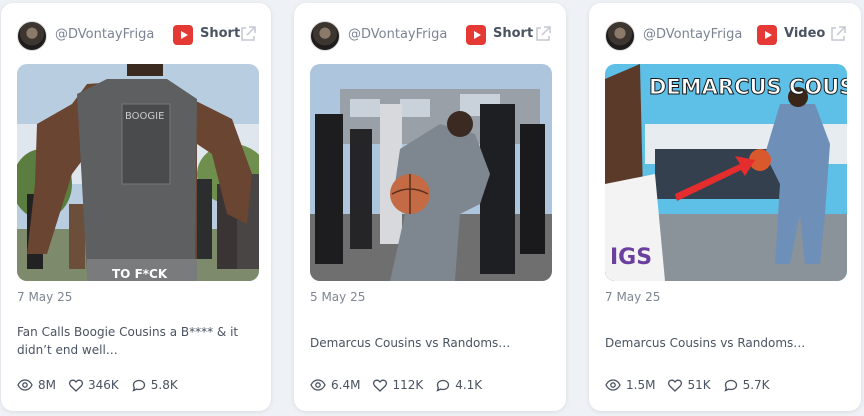  I want to click on comments-count: 5.8K, so click(164, 385).